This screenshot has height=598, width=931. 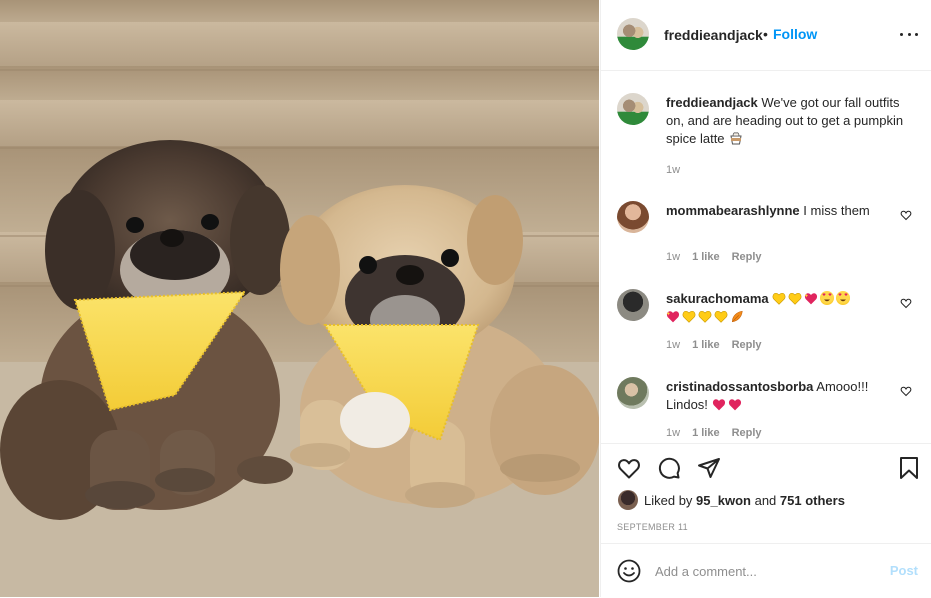 What do you see at coordinates (786, 396) in the screenshot?
I see `comment-text: cristinadossantosborba Amooo!!! Lindos!` at bounding box center [786, 396].